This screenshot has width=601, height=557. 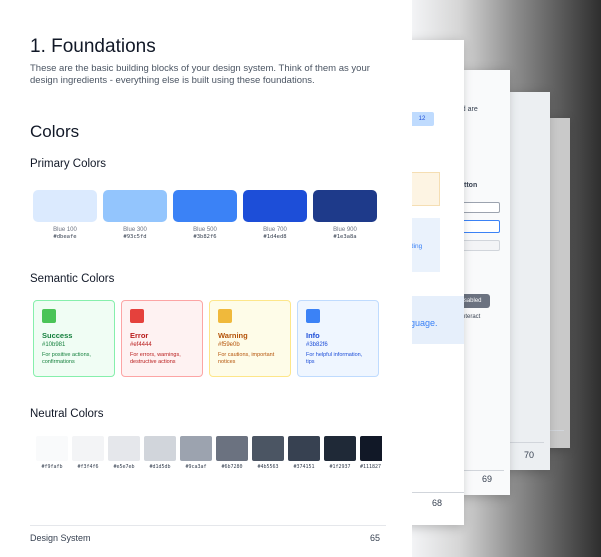 I want to click on neutral-swatch: #9ca3af, so click(x=196, y=453).